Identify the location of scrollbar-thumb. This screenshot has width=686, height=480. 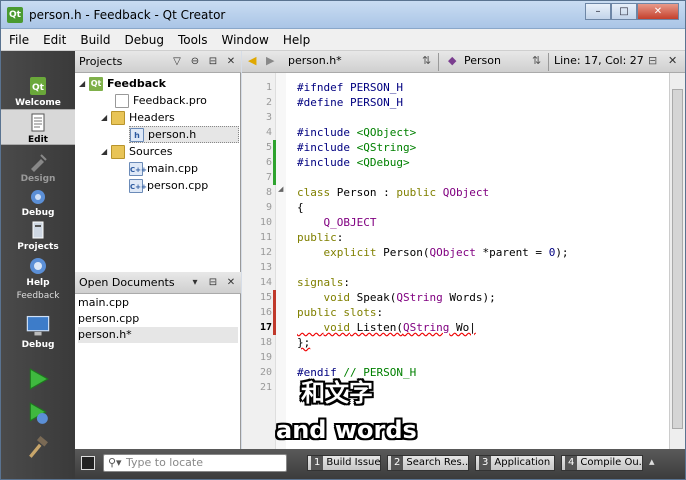
(677, 259).